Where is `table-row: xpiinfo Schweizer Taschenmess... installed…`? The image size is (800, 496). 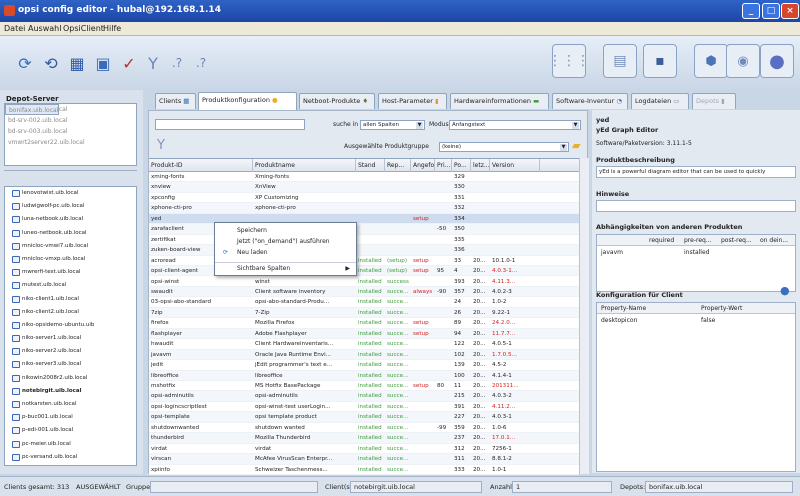
table-row: xpiinfo Schweizer Taschenmess... installed… is located at coordinates (364, 470).